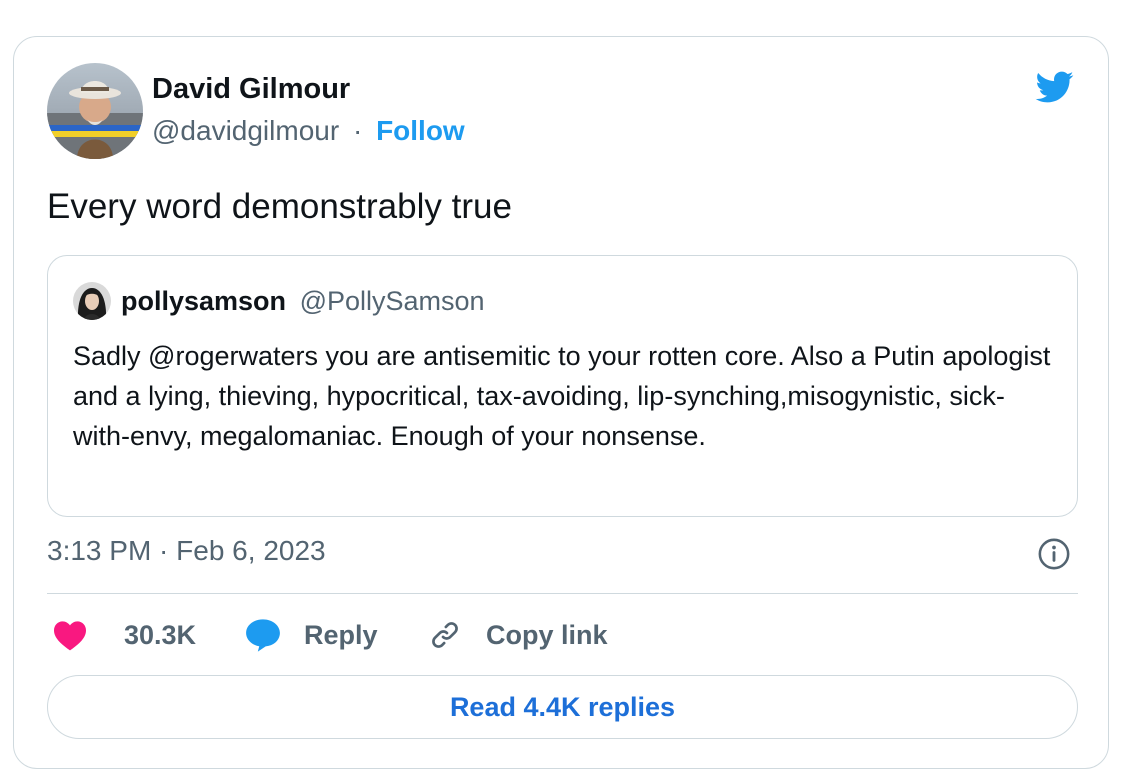  What do you see at coordinates (279, 206) in the screenshot?
I see `tweet-text: Every word demonstrably true` at bounding box center [279, 206].